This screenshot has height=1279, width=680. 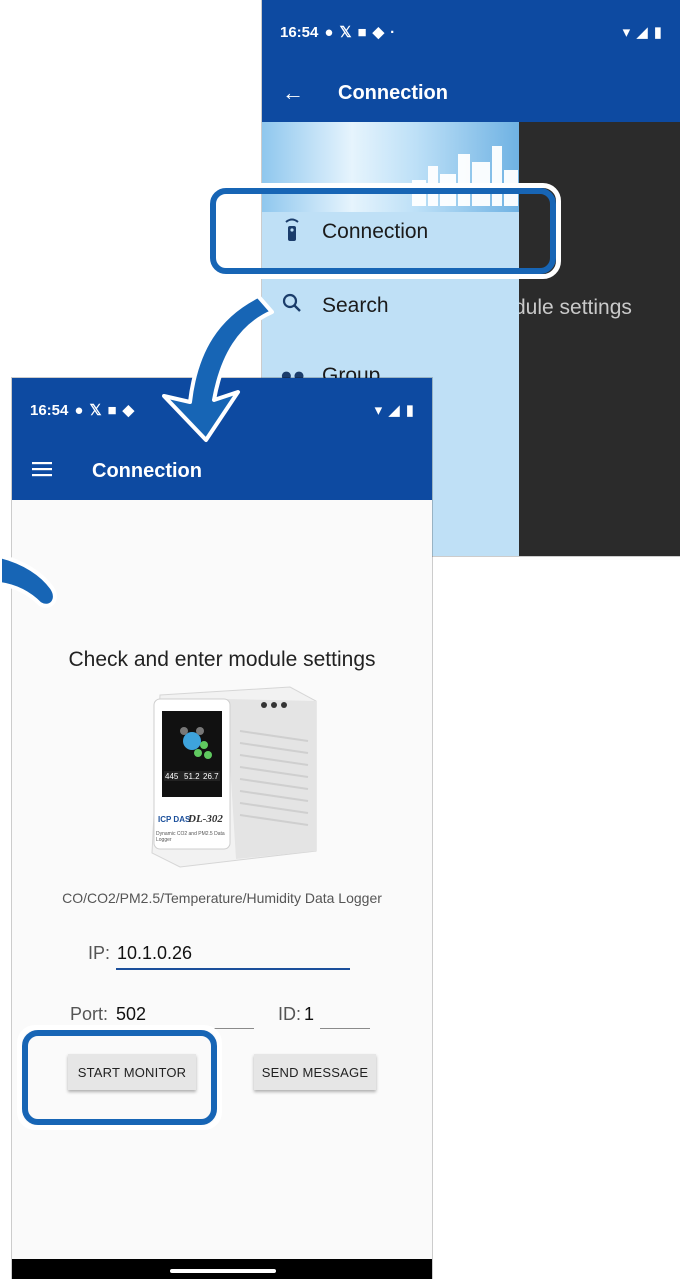 I want to click on app-bar: ← Connection, so click(x=471, y=93).